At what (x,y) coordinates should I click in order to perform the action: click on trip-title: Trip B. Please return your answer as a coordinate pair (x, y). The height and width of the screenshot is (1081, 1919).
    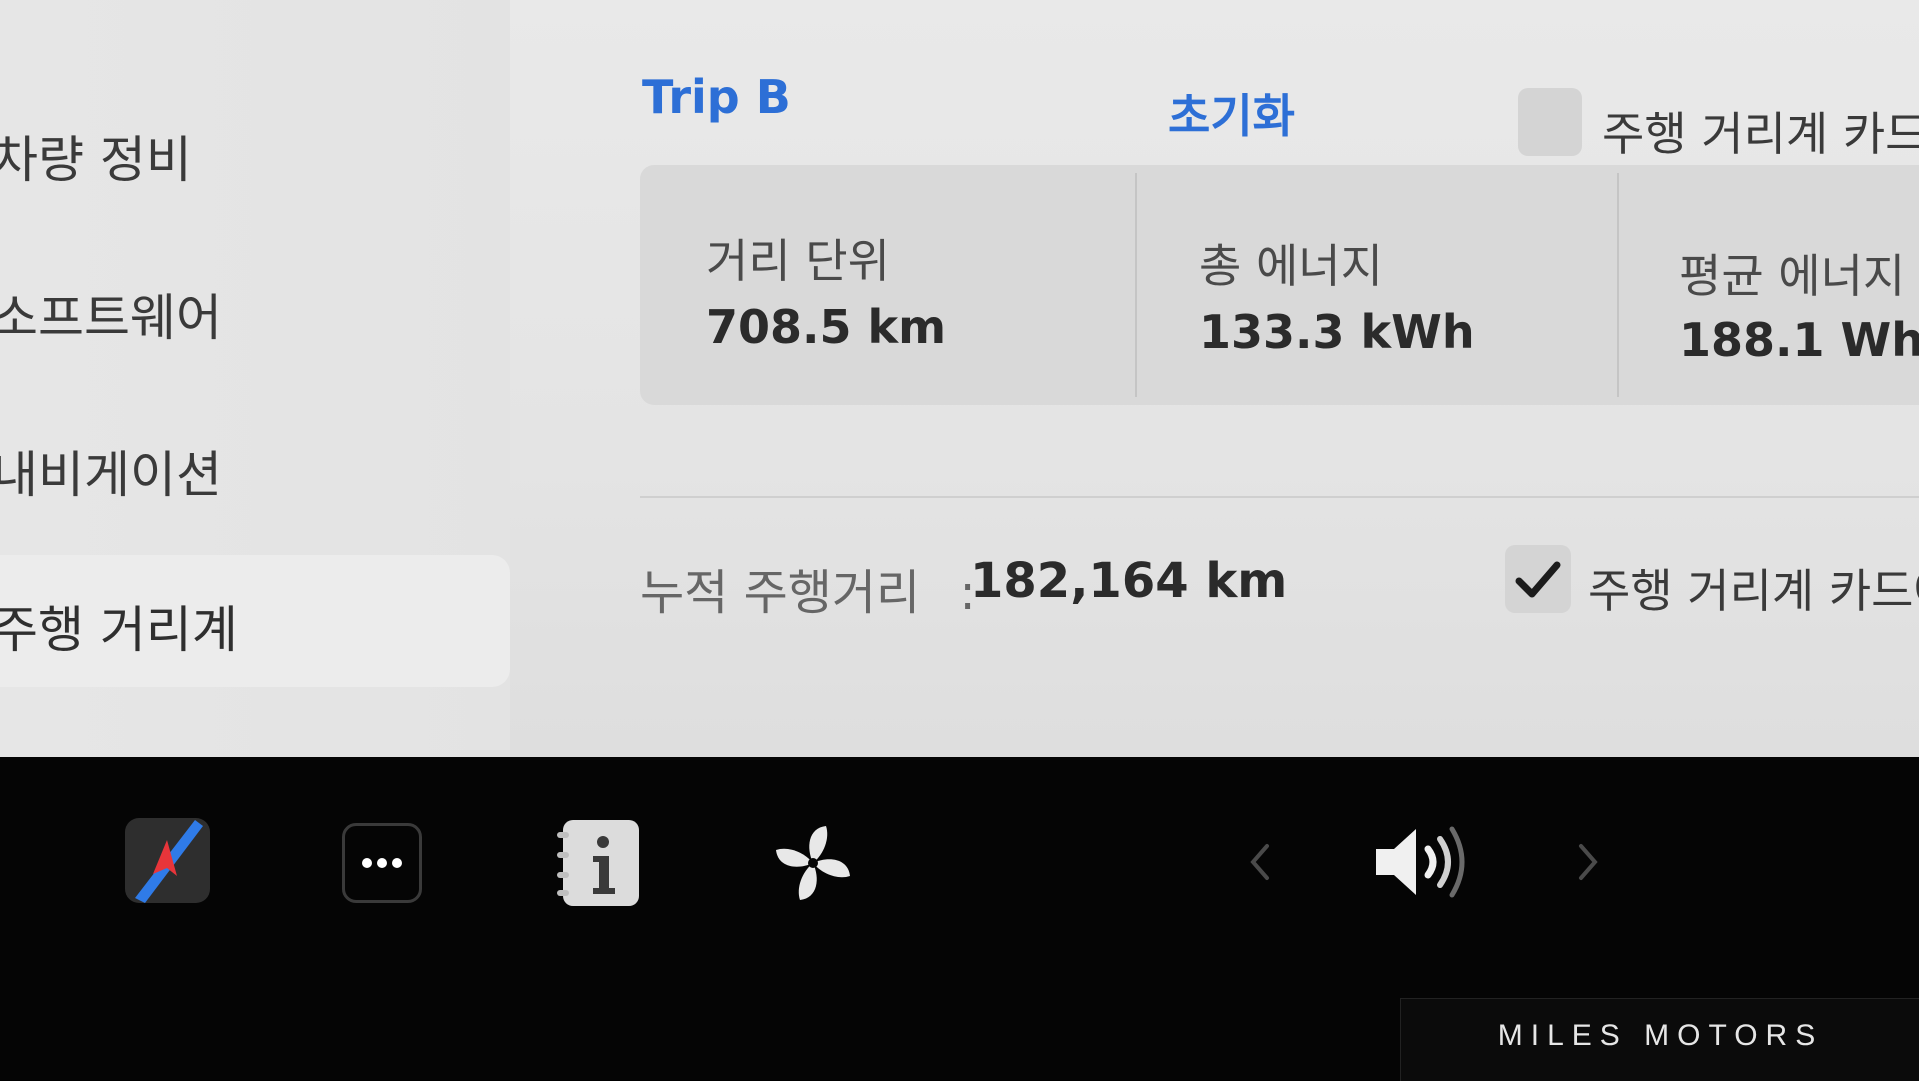
    Looking at the image, I should click on (716, 97).